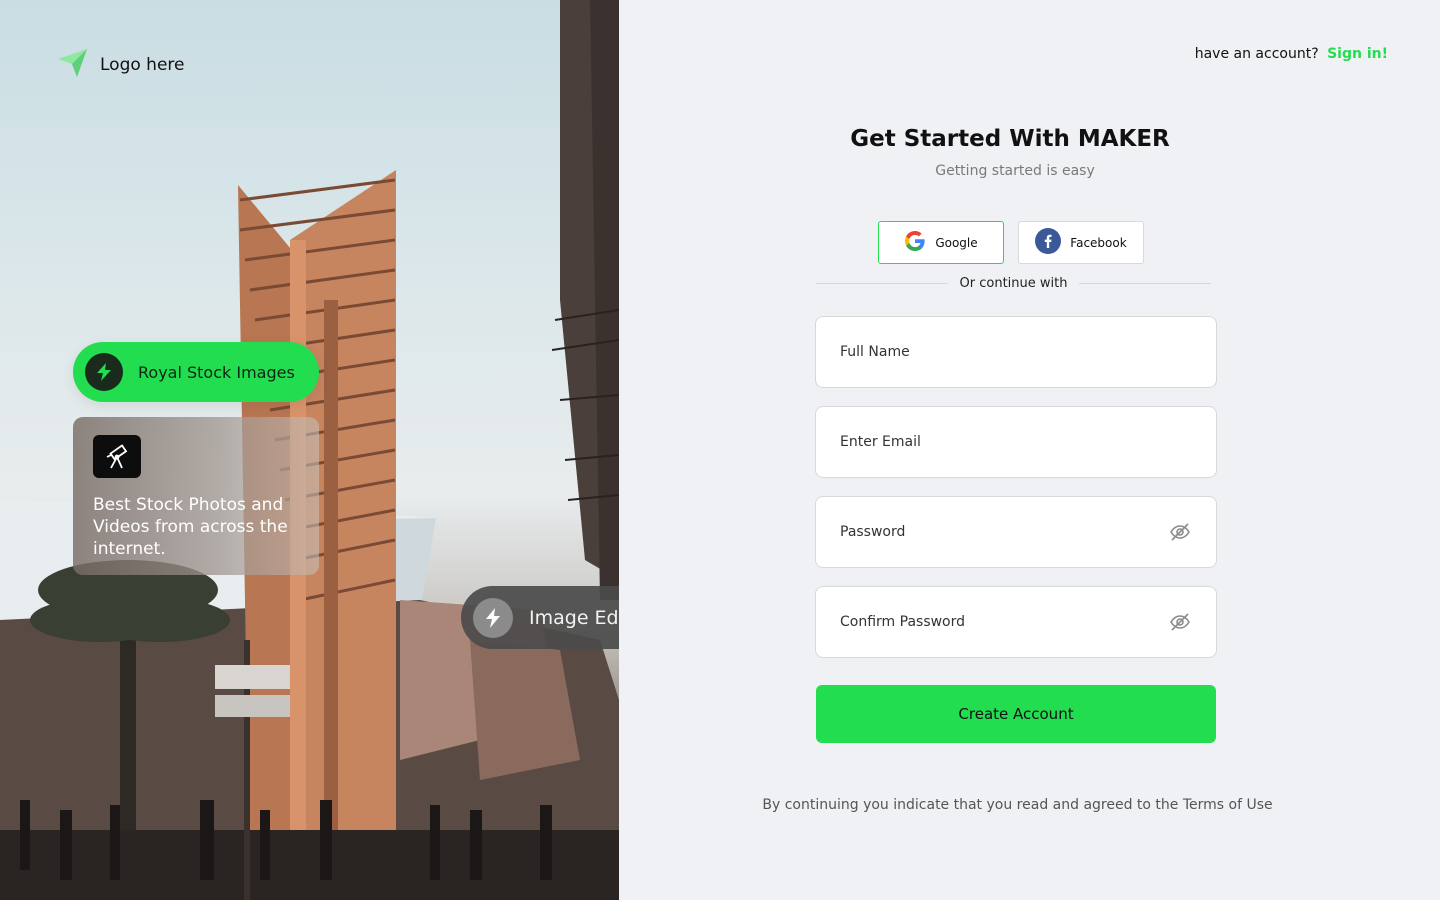 This screenshot has width=1440, height=900. I want to click on email-input, so click(1016, 442).